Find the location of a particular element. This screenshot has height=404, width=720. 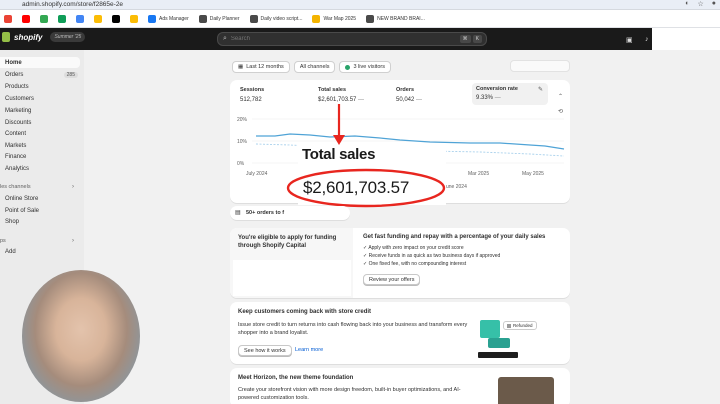

search-input is located at coordinates (330, 39).